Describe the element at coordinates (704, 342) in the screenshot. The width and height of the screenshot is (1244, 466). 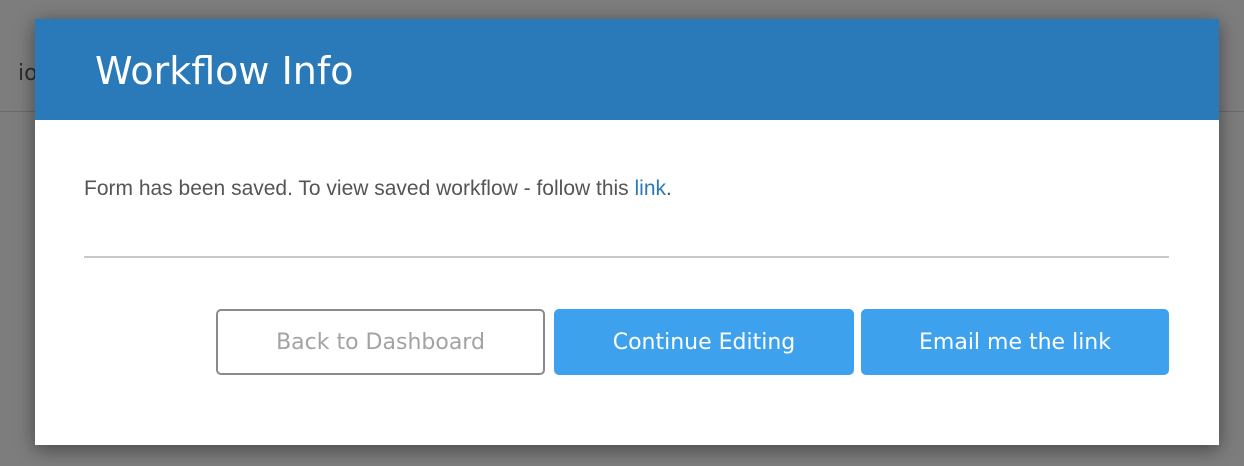
I see `continue-editing-button: Continue Editing` at that location.